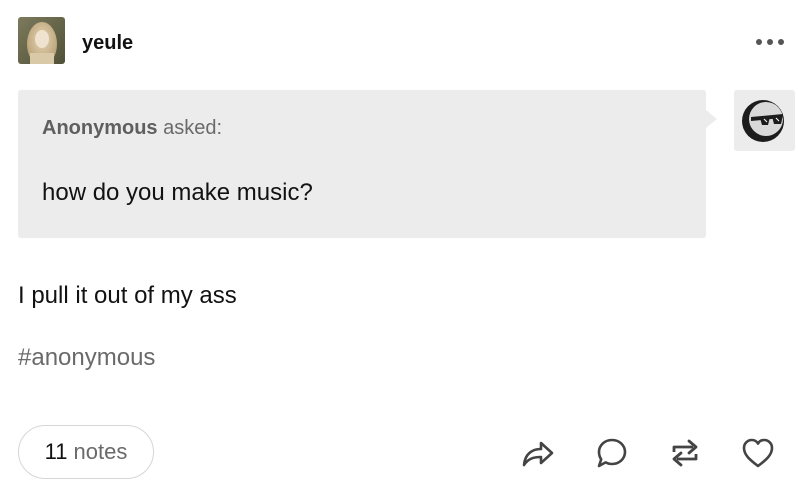  Describe the element at coordinates (127, 295) in the screenshot. I see `answer-text: I pull it out of my ass` at that location.